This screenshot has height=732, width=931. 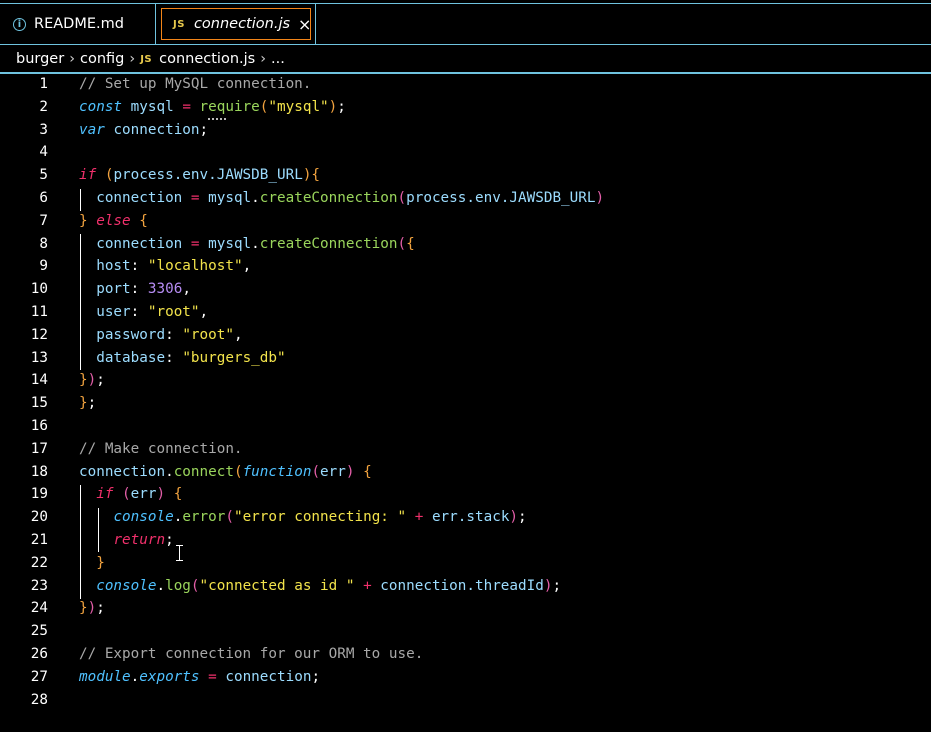 I want to click on code-line: 1 // Set up MySQL connection., so click(x=465, y=84).